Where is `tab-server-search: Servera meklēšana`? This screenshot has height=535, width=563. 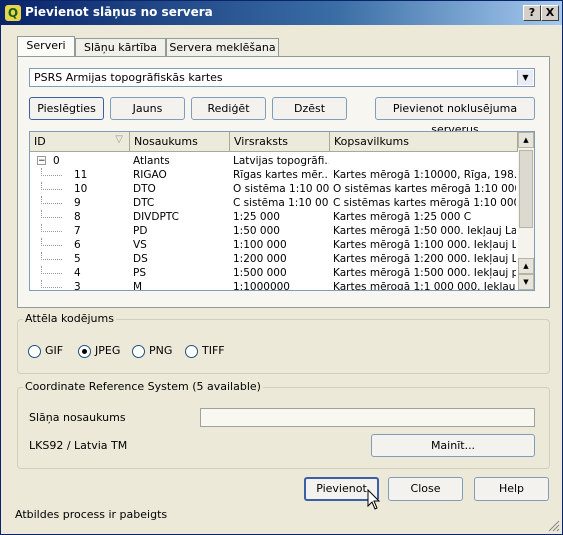
tab-server-search: Servera meklēšana is located at coordinates (222, 47).